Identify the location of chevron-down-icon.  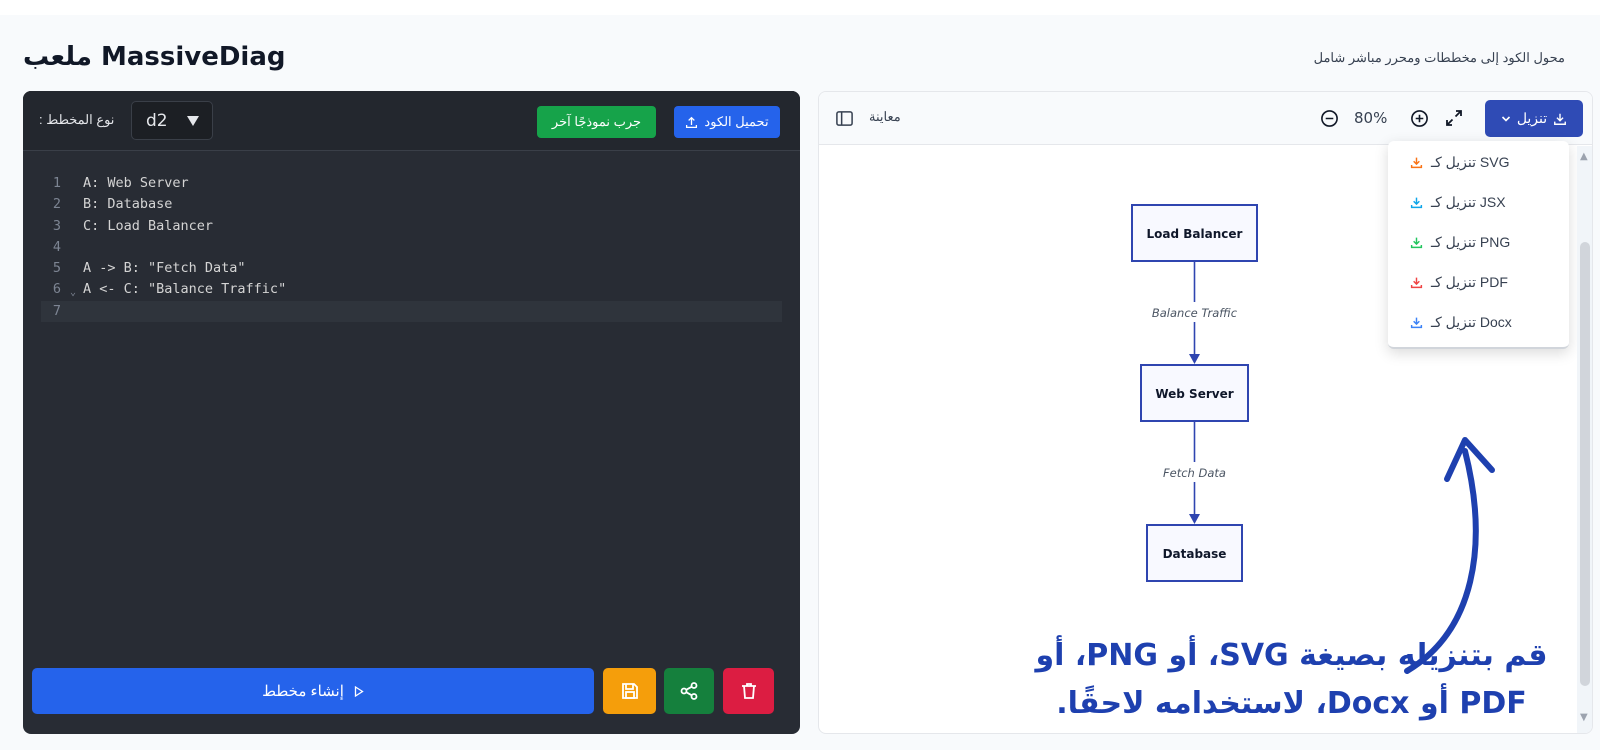
(1505, 118).